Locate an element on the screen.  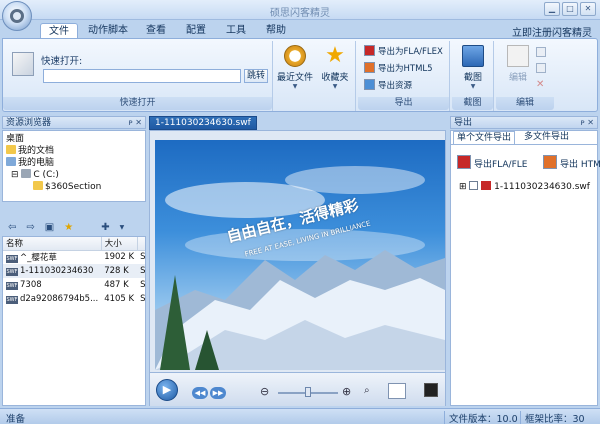
tree-item-my-documents: 我的文档 is located at coordinates (30, 151).